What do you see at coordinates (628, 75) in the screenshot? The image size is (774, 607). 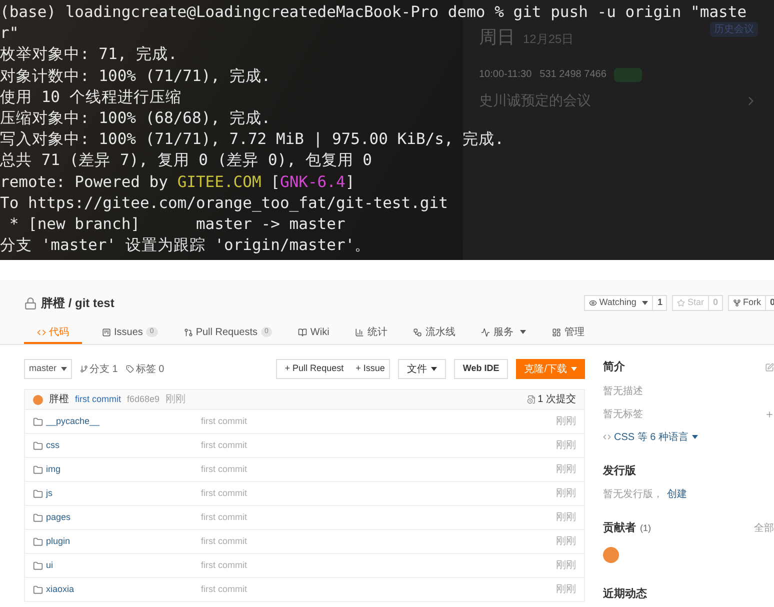 I see `status-badge-shape` at bounding box center [628, 75].